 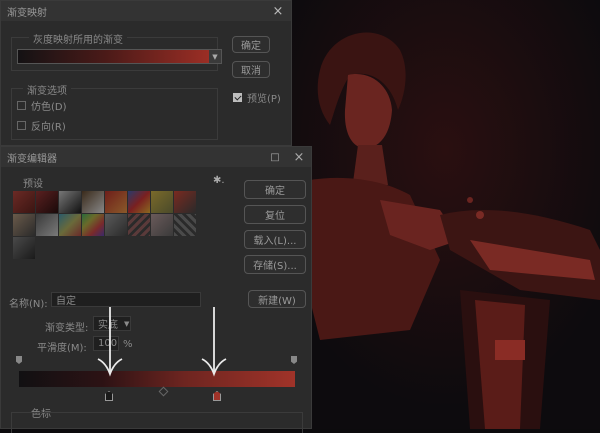 What do you see at coordinates (114, 56) in the screenshot?
I see `gradient-preview` at bounding box center [114, 56].